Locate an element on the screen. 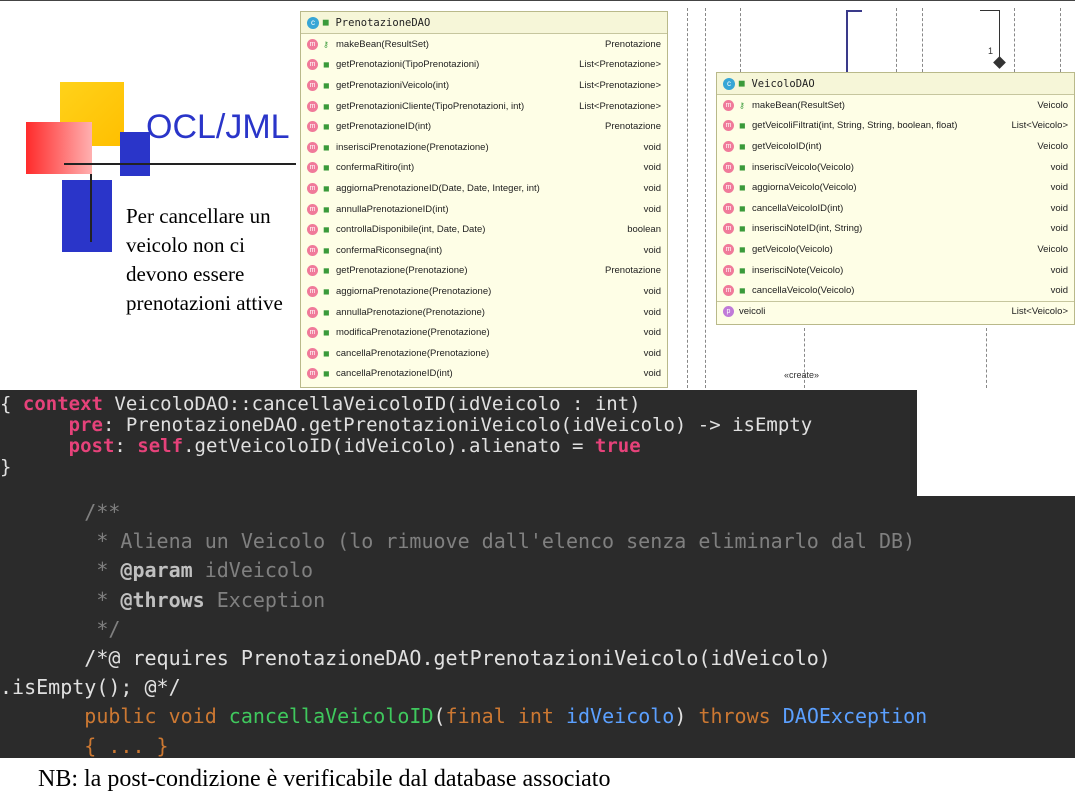  jml-comment-line: */ is located at coordinates (537, 629).